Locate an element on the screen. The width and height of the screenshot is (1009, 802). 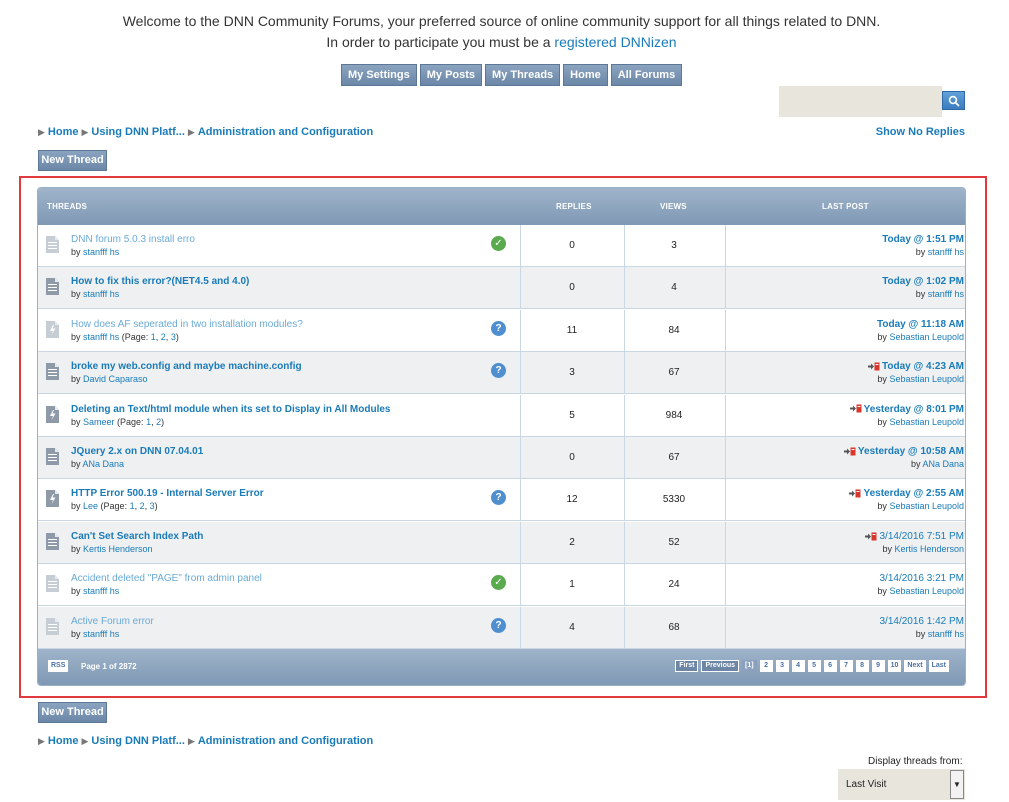
display-threads-select: Last Visit ▼ is located at coordinates (901, 784).